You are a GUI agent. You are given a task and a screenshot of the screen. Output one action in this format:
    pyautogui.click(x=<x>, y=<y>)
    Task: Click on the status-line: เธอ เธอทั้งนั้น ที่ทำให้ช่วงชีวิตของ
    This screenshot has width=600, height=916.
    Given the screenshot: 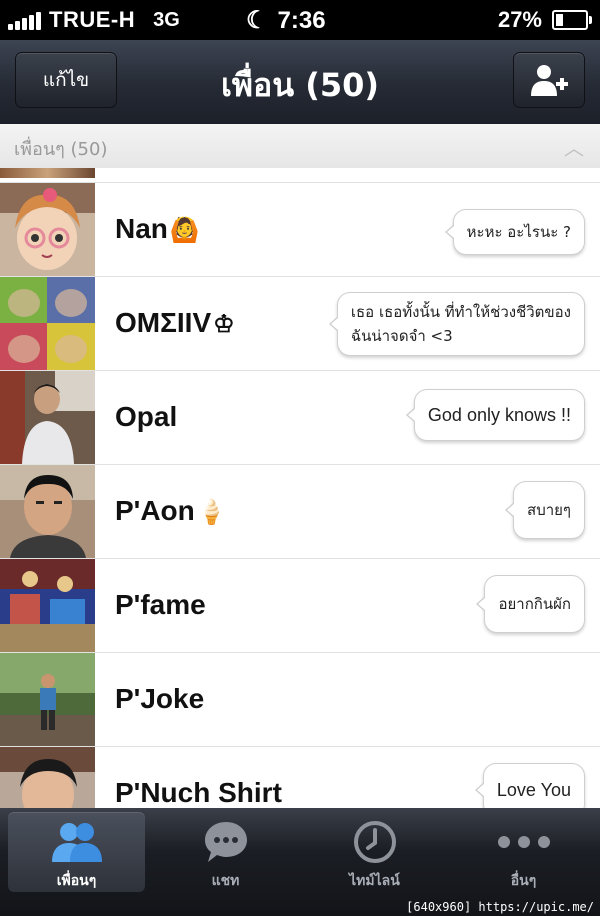 What is the action you would take?
    pyautogui.click(x=460, y=312)
    